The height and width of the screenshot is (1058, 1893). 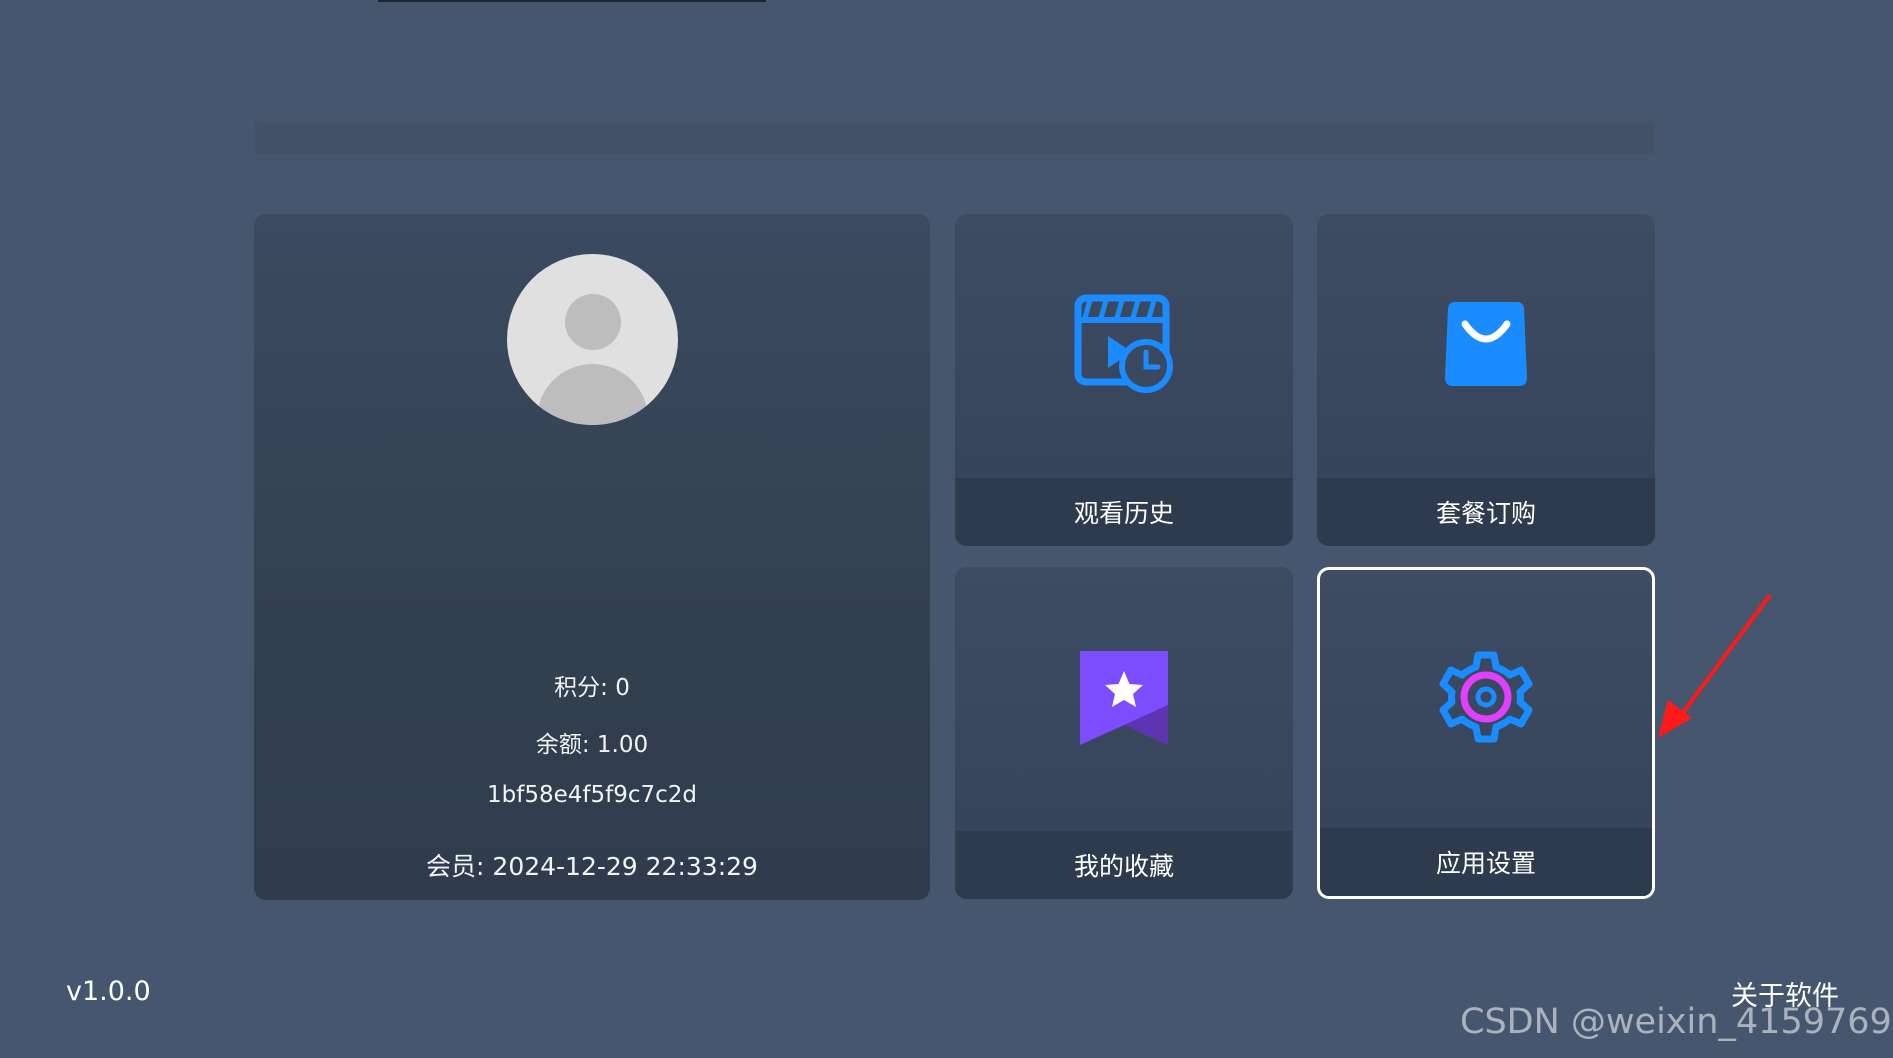 I want to click on top-indicator-line, so click(x=572, y=1).